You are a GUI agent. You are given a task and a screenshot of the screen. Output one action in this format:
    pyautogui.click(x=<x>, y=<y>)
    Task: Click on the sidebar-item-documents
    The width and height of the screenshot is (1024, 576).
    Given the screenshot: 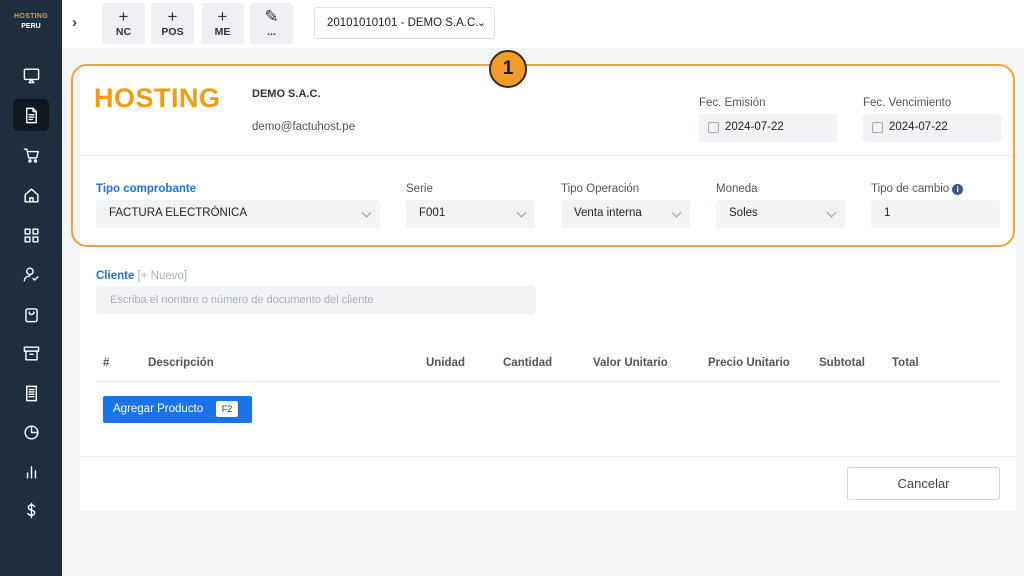 What is the action you would take?
    pyautogui.click(x=31, y=115)
    